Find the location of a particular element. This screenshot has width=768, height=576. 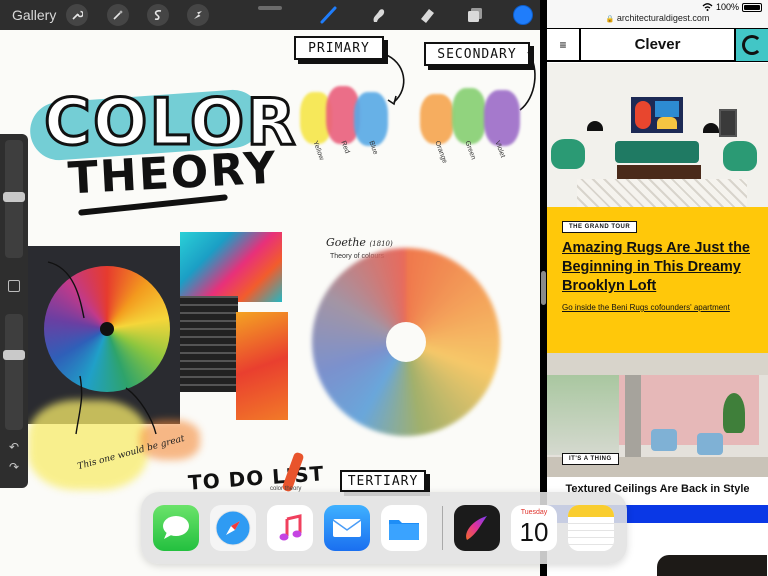

smudge-icon is located at coordinates (379, 15).